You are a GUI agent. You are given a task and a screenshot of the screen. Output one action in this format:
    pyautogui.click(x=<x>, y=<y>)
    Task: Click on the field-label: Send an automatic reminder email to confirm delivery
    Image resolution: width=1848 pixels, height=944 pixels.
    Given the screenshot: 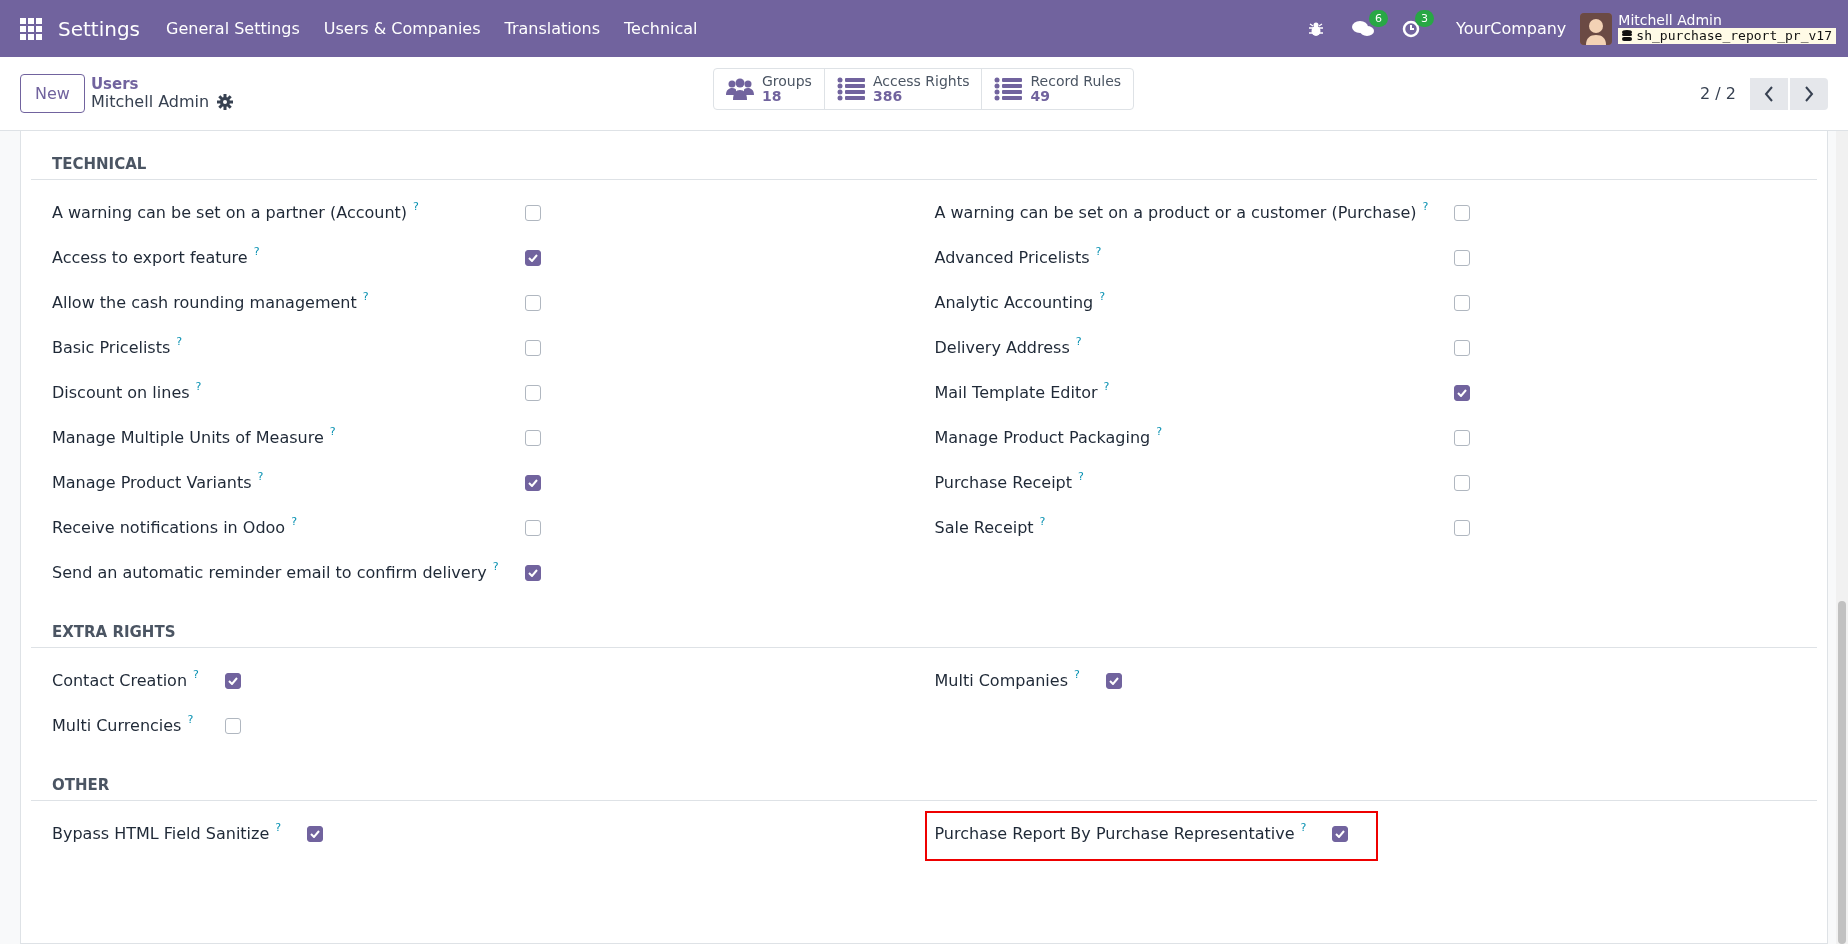 What is the action you would take?
    pyautogui.click(x=269, y=572)
    